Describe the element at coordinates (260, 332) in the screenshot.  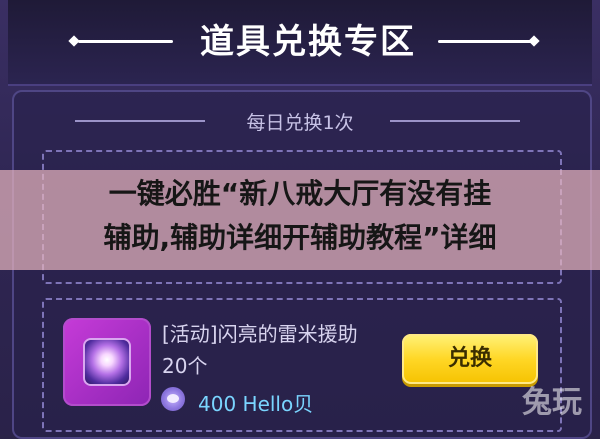
I see `item-name: [活动]闪亮的雷米援助` at that location.